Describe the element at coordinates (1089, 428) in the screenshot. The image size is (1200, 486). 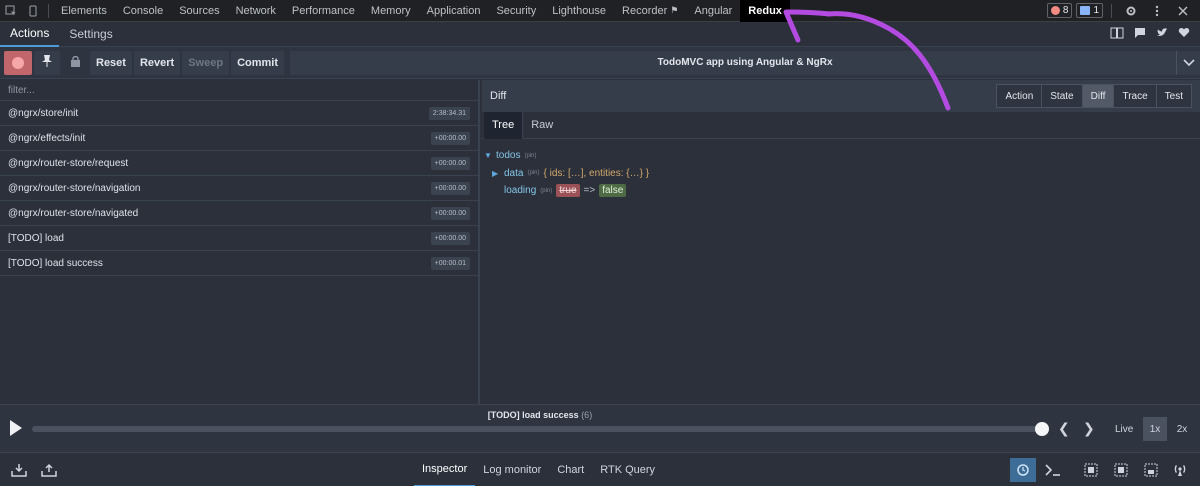
I see `next-icon: ❯` at that location.